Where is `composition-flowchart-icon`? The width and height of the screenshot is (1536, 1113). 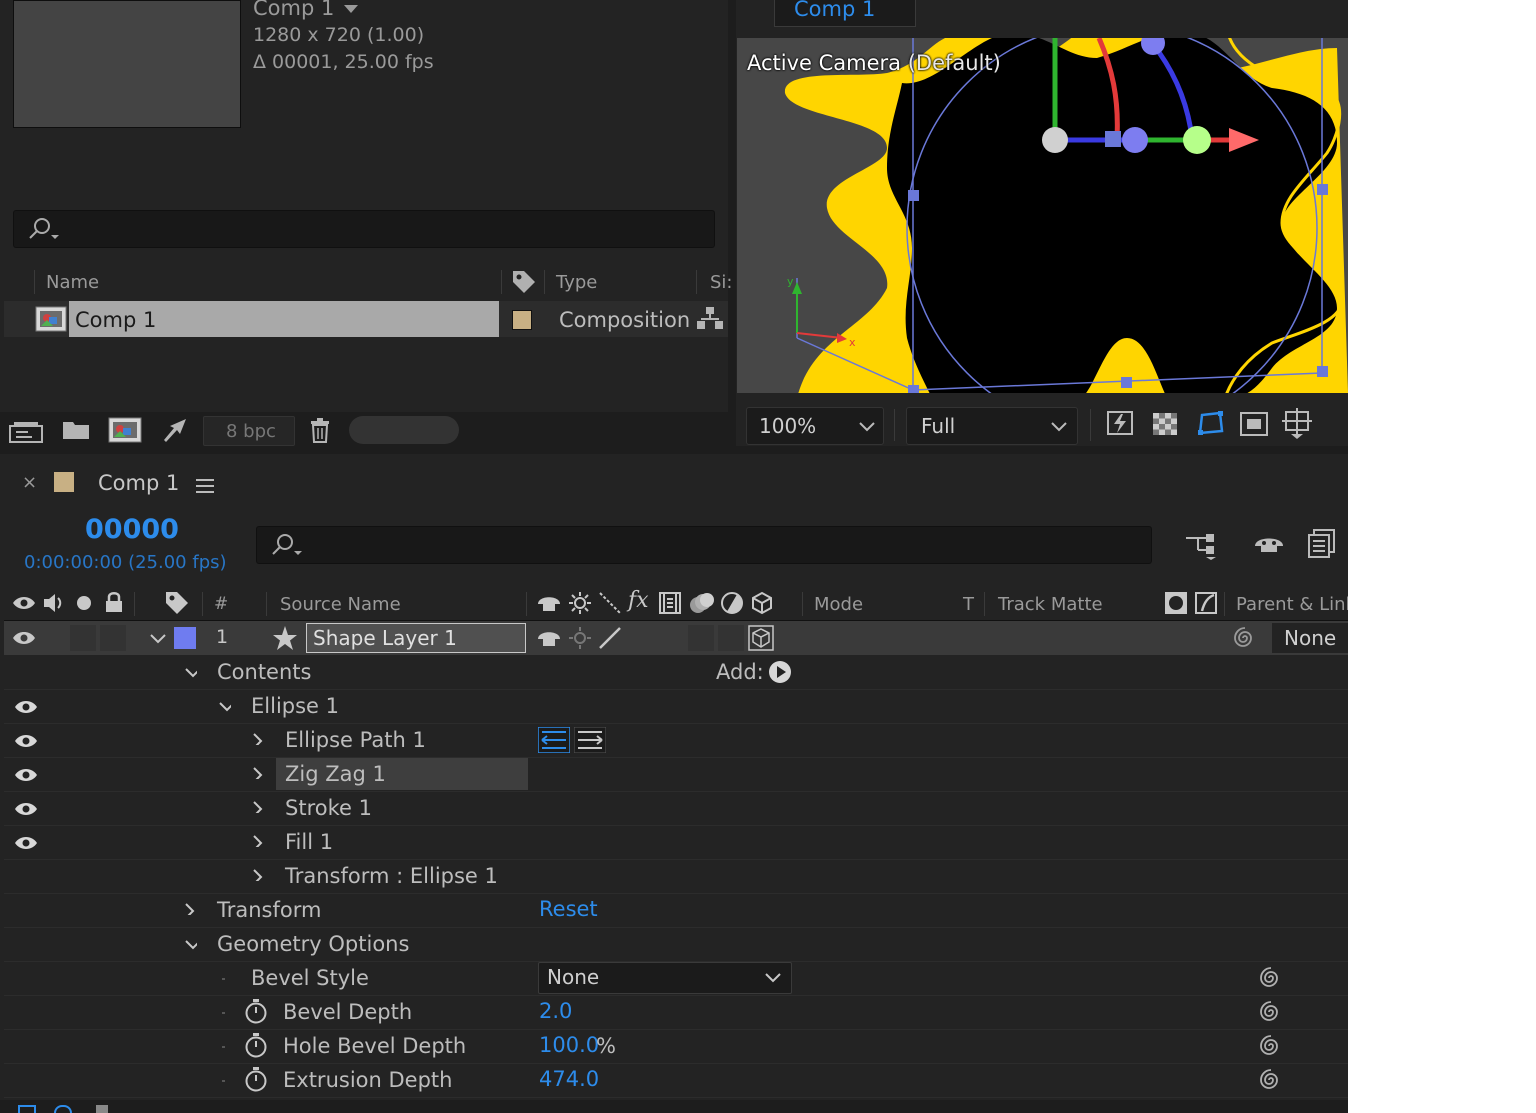 composition-flowchart-icon is located at coordinates (1202, 545).